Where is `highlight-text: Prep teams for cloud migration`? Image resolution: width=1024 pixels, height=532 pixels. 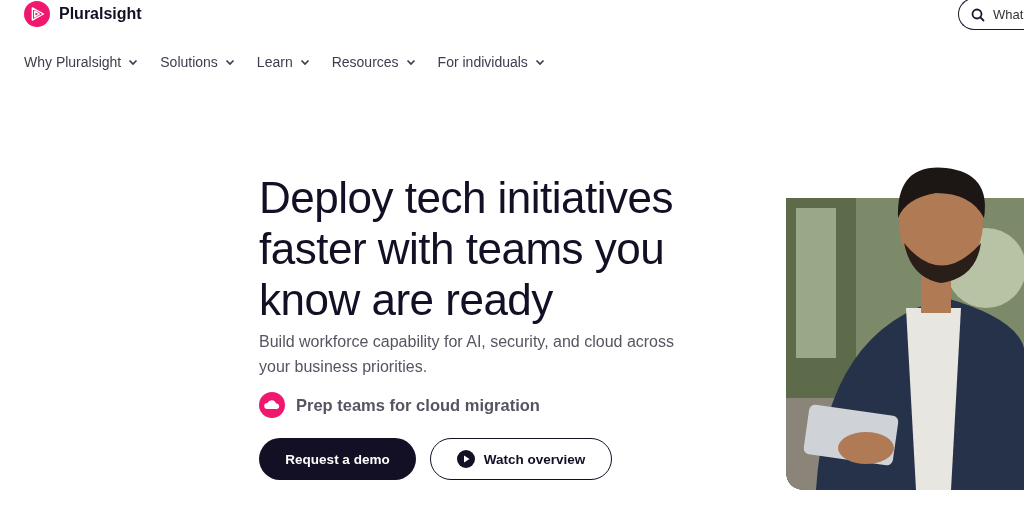 highlight-text: Prep teams for cloud migration is located at coordinates (418, 405).